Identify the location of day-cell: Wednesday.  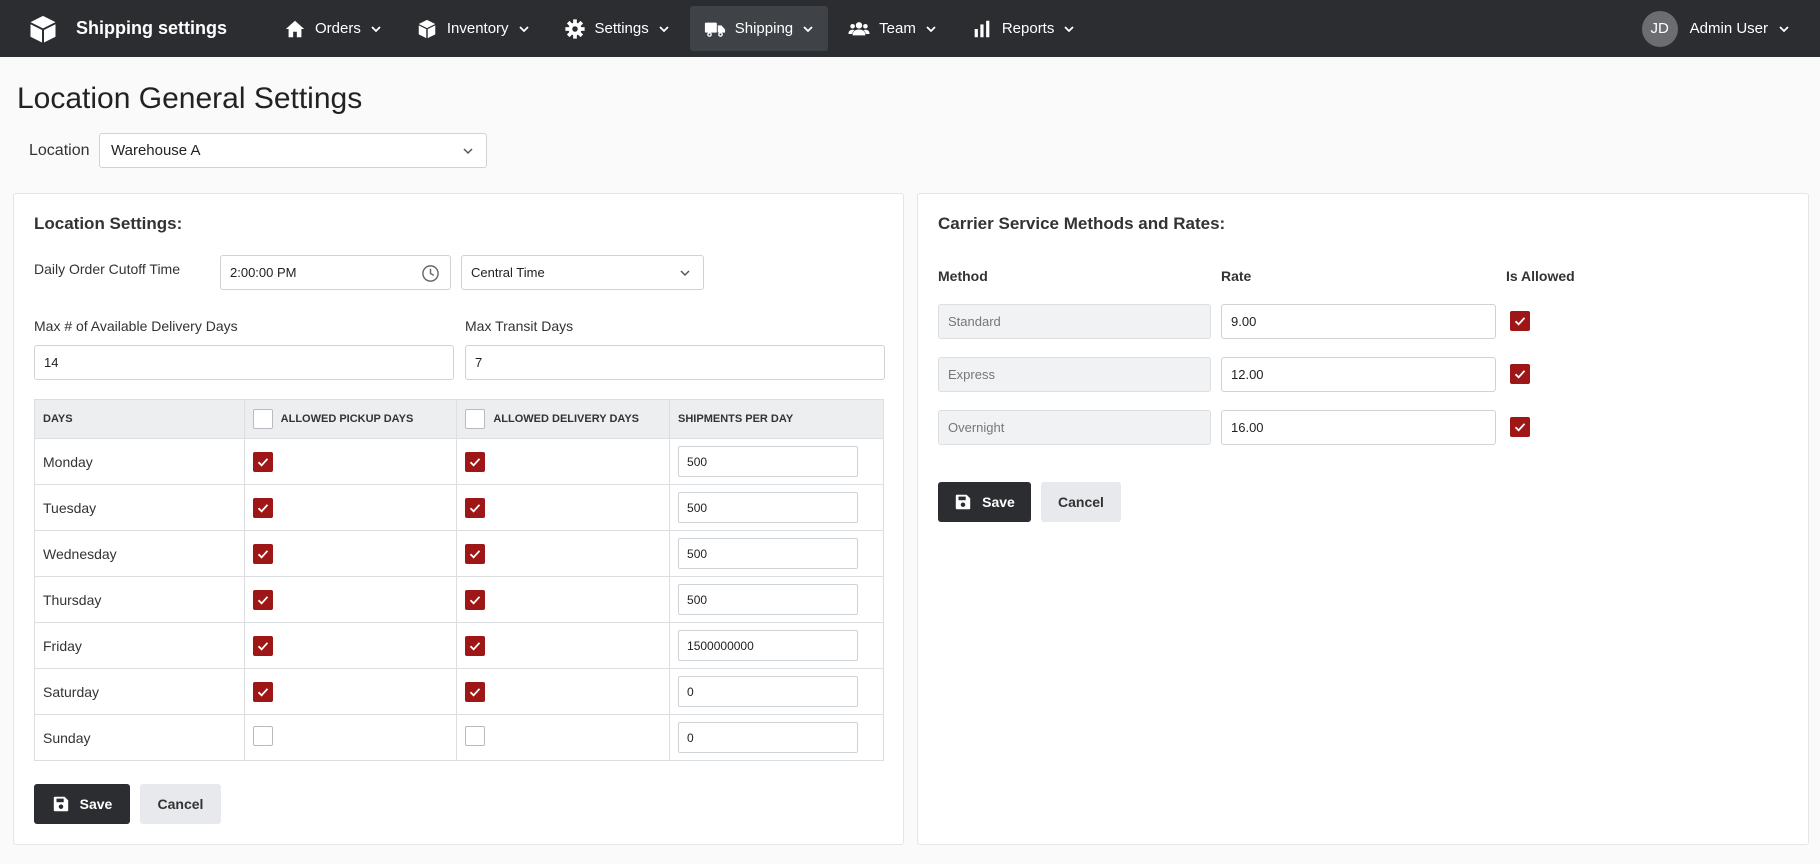
(139, 553).